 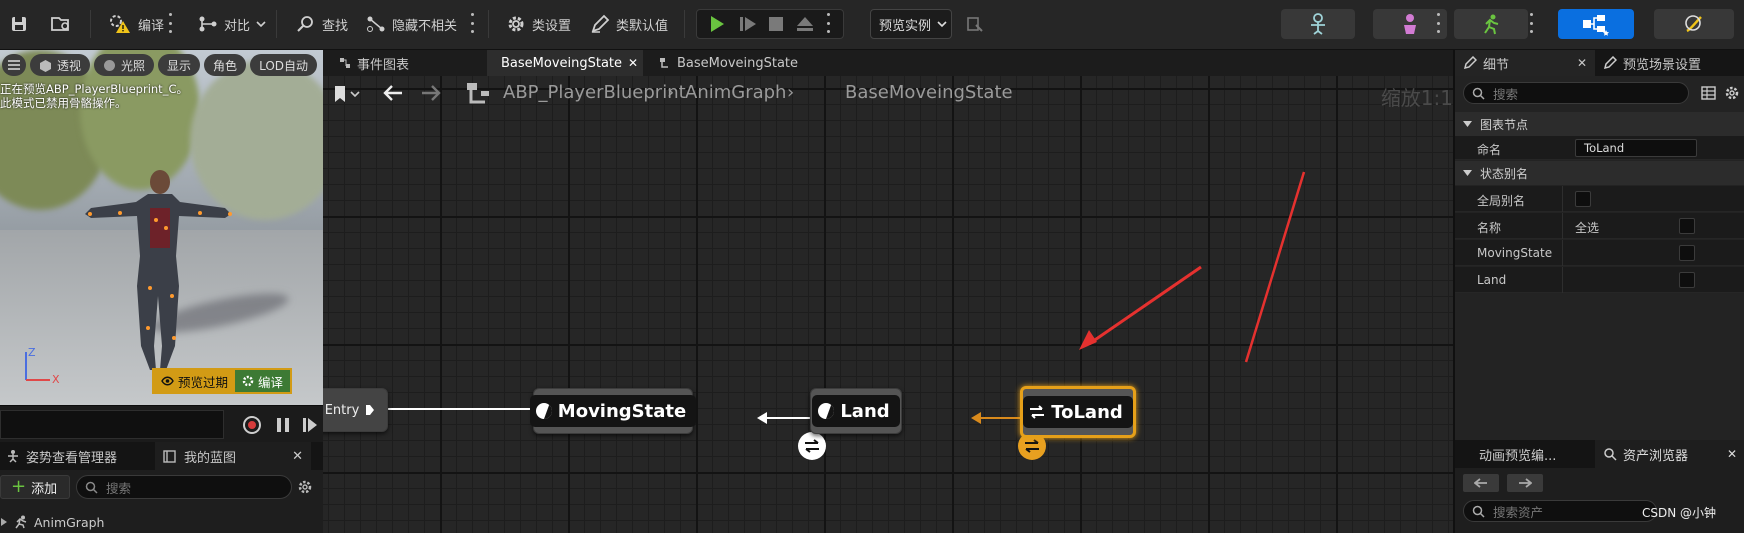 I want to click on record-icon, so click(x=252, y=425).